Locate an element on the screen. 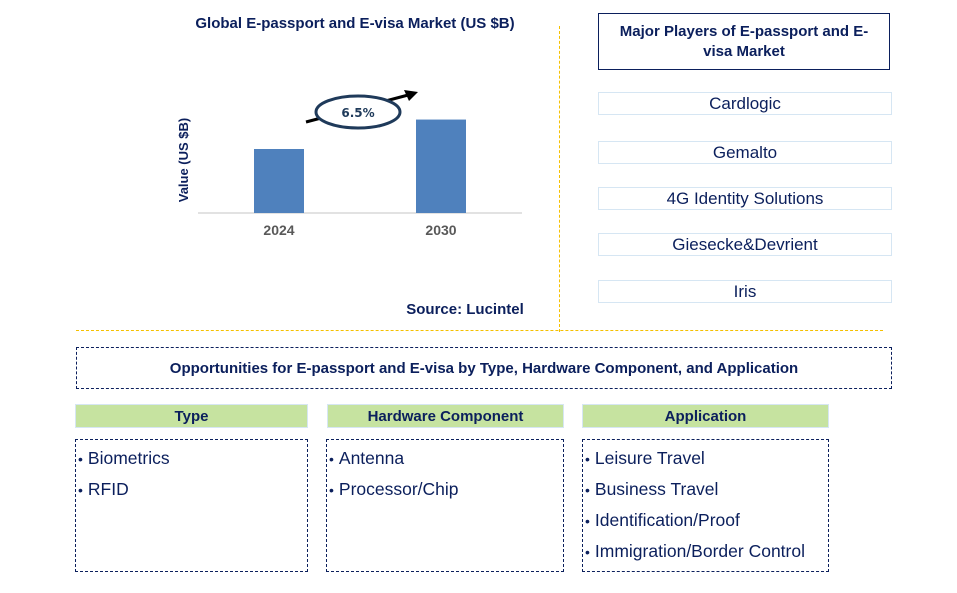  category-header-type: Type is located at coordinates (191, 416).